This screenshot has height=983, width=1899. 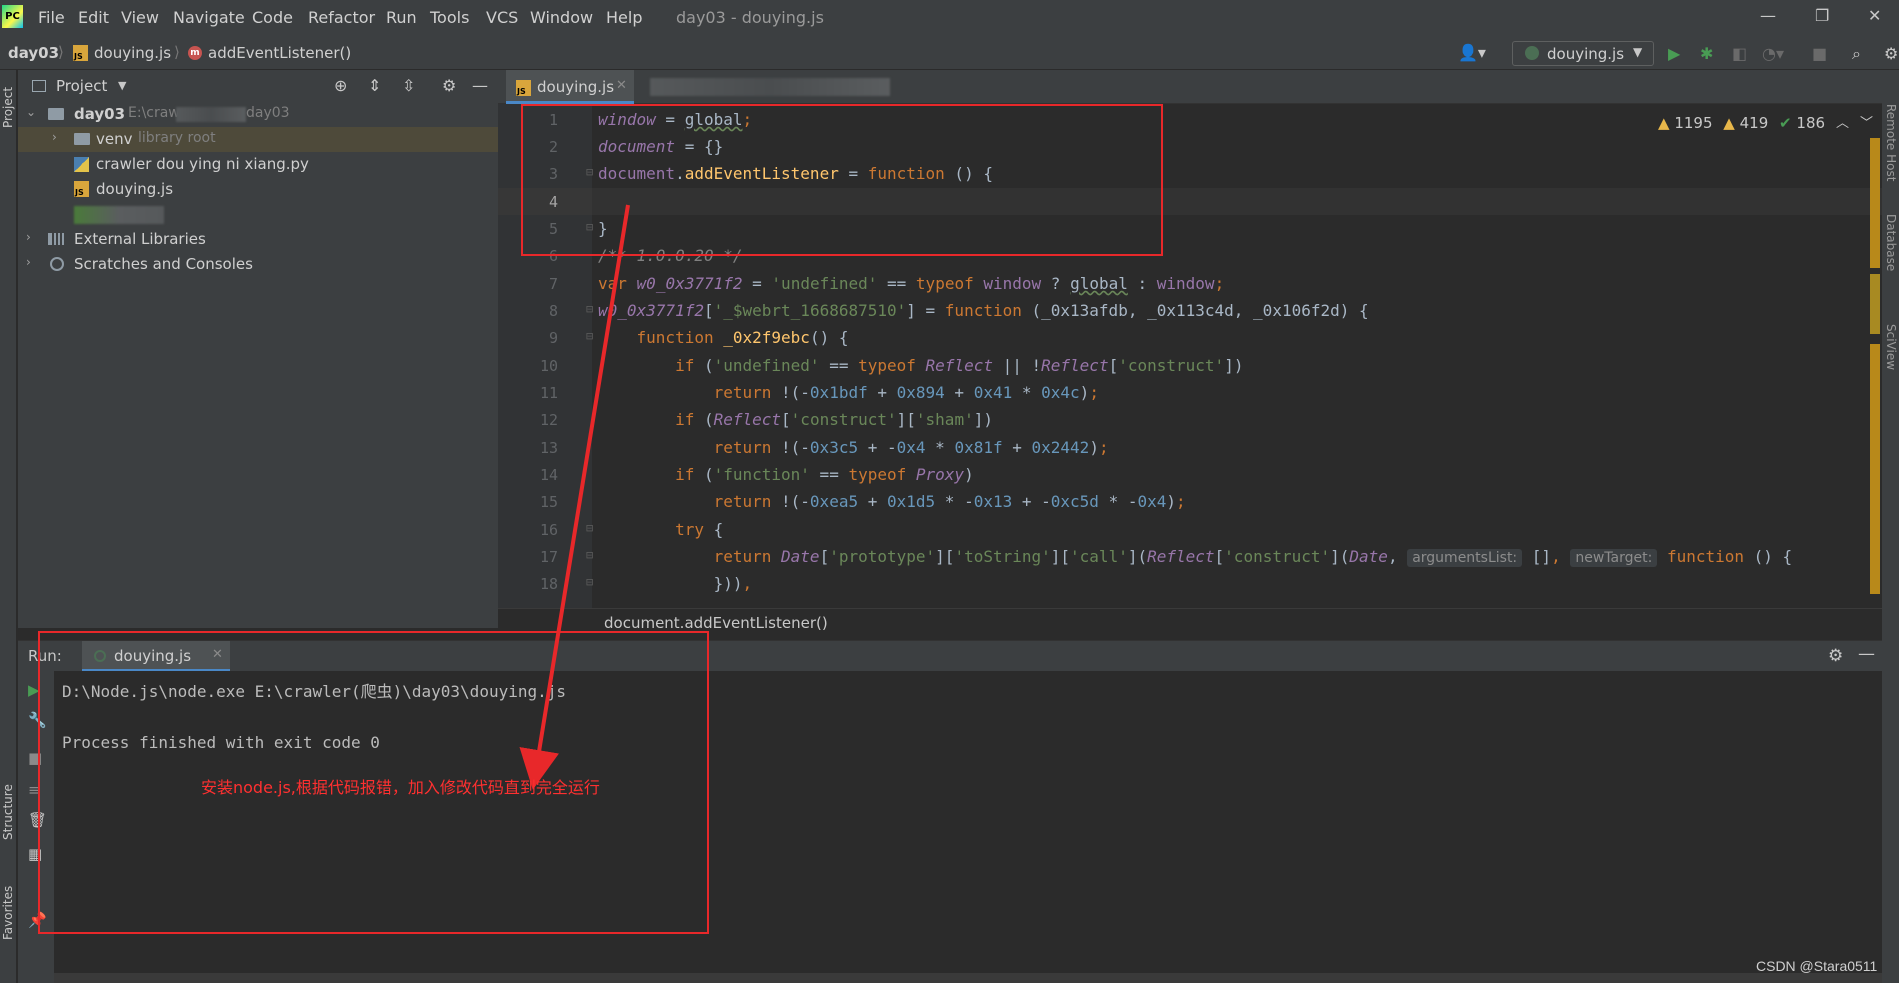 What do you see at coordinates (1811, 123) in the screenshot?
I see `typo-count: 186` at bounding box center [1811, 123].